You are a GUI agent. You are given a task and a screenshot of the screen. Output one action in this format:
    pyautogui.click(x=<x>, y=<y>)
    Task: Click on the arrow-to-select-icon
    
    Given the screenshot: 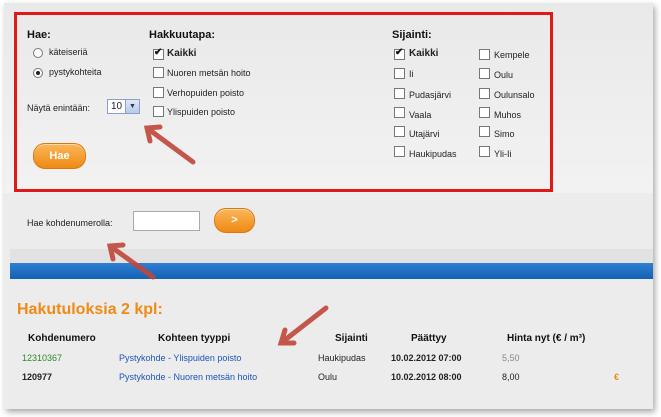 What is the action you would take?
    pyautogui.click(x=170, y=145)
    